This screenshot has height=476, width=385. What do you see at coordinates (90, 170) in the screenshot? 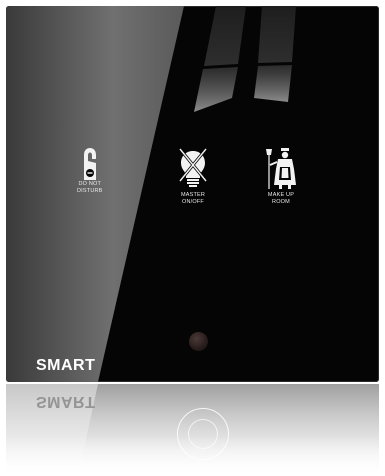
I see `do-not-disturb-button: DO NOT DISTURB` at bounding box center [90, 170].